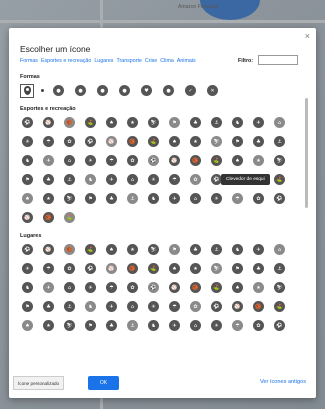 The image size is (325, 409). What do you see at coordinates (27, 90) in the screenshot?
I see `pin-shape-icon` at bounding box center [27, 90].